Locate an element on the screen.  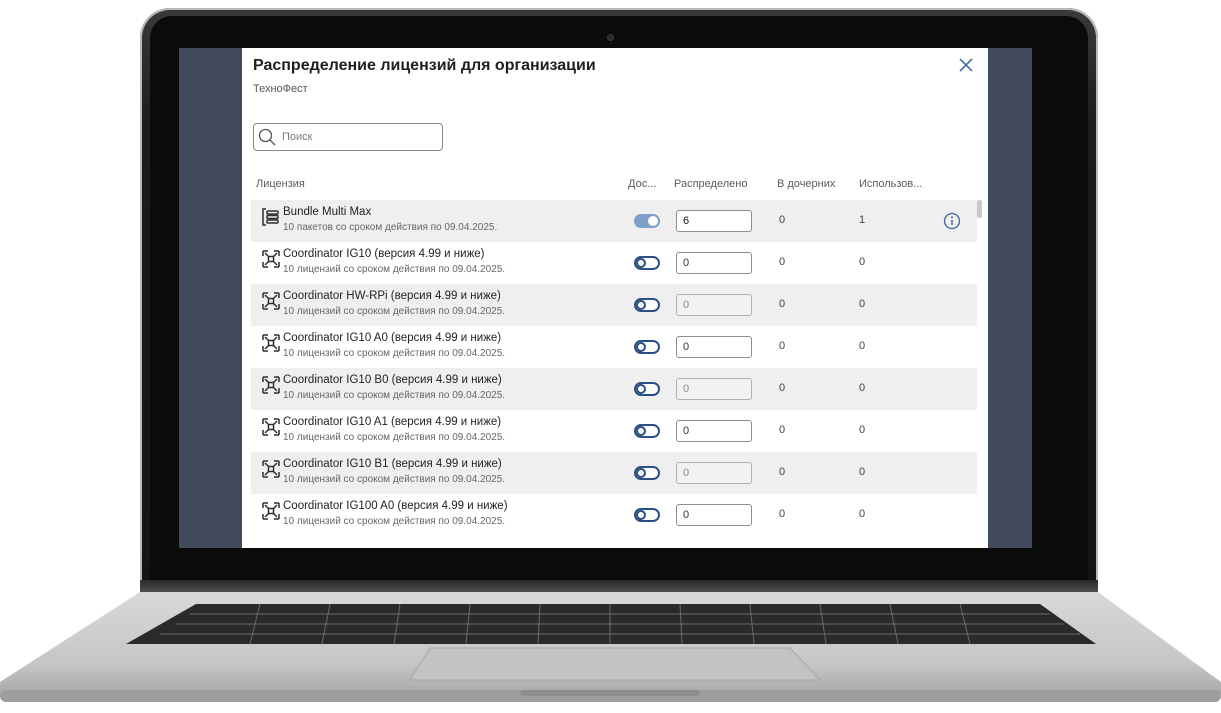
info-icon is located at coordinates (952, 221).